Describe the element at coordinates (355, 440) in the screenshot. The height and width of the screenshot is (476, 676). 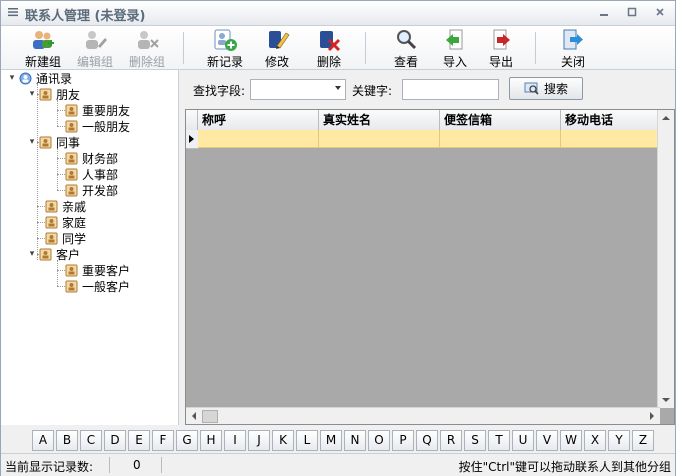
I see `alpha-button-n: N` at that location.